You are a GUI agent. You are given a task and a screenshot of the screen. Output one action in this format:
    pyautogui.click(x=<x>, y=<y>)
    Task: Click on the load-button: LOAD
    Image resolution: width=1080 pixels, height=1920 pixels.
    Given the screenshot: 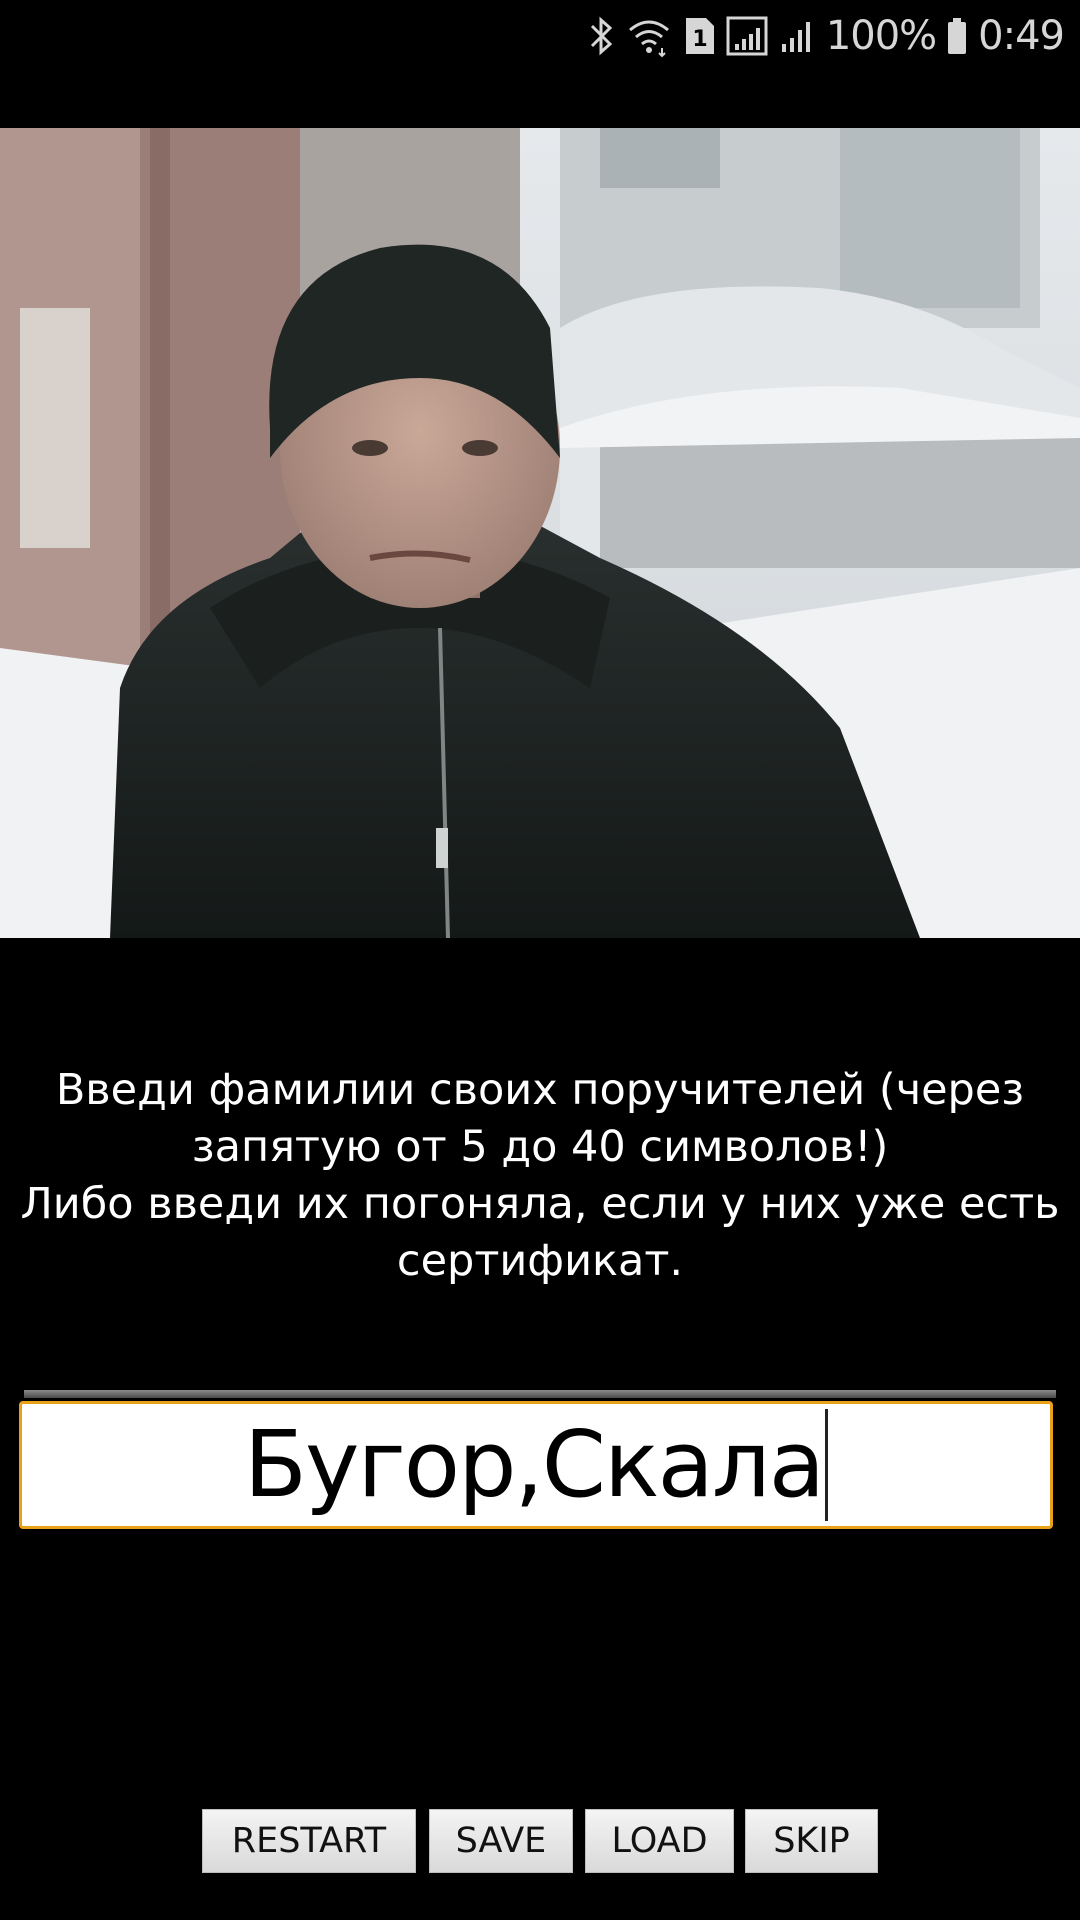 What is the action you would take?
    pyautogui.click(x=659, y=1841)
    